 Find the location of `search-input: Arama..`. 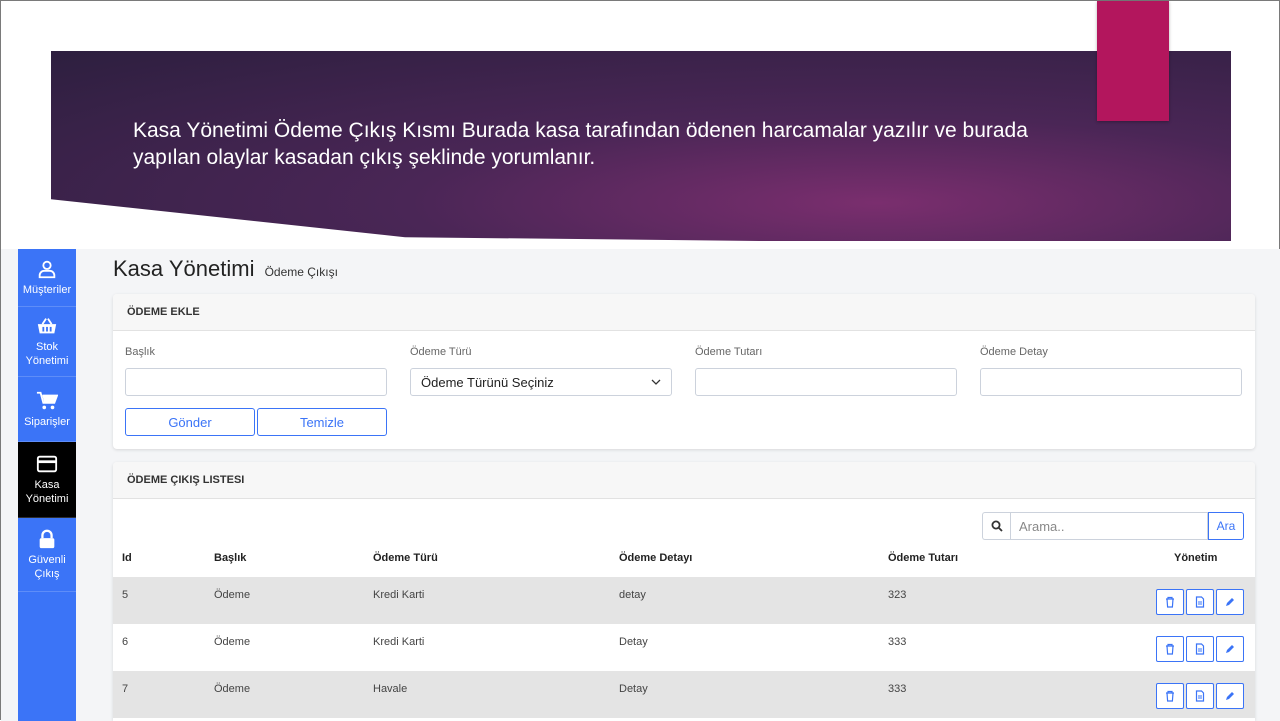

search-input: Arama.. is located at coordinates (1109, 526).